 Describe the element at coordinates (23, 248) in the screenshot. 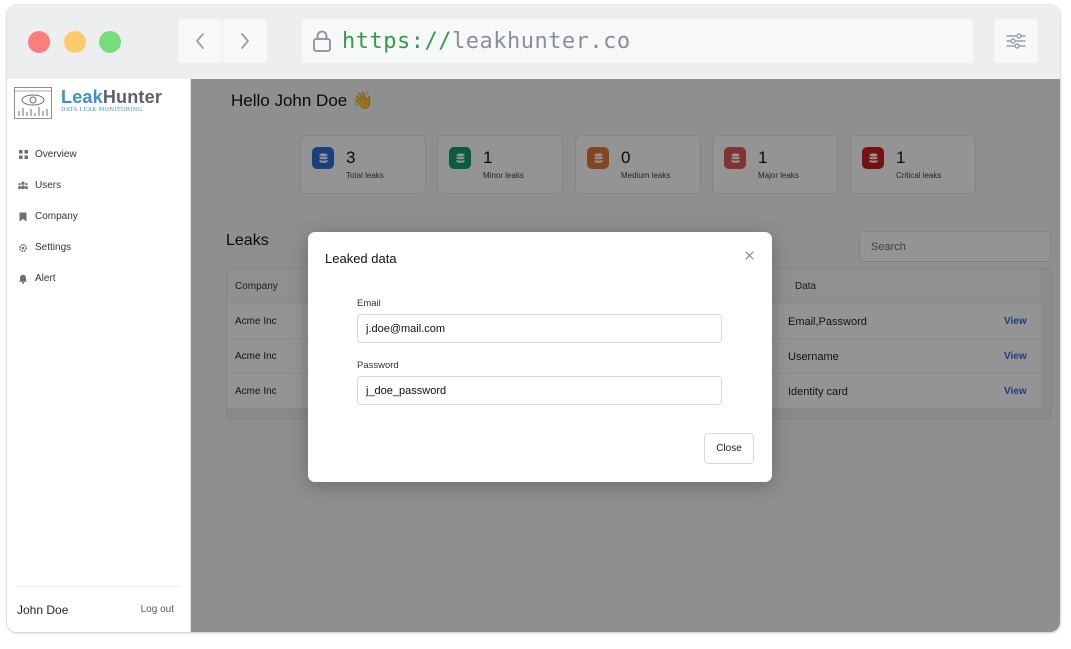

I see `gear-icon` at that location.